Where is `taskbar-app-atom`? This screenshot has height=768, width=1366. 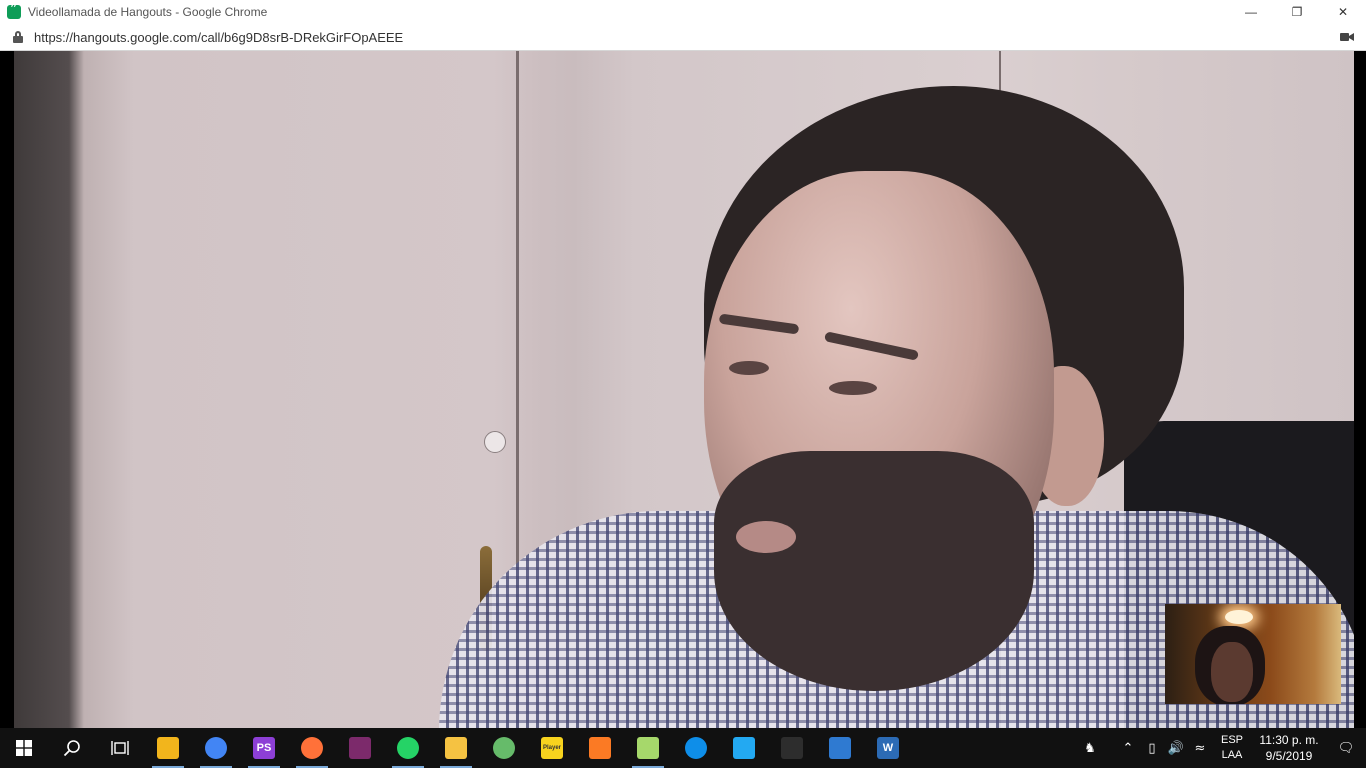 taskbar-app-atom is located at coordinates (504, 748).